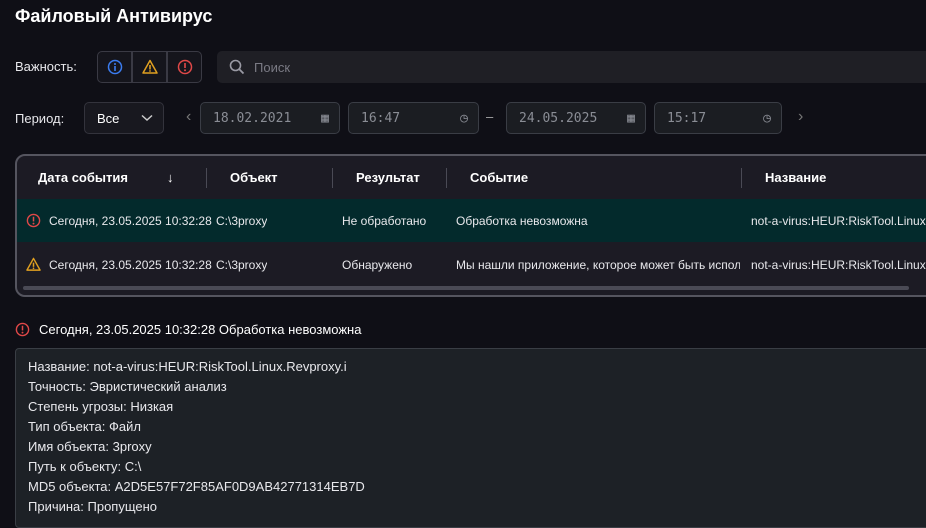 This screenshot has height=528, width=926. What do you see at coordinates (46, 66) in the screenshot?
I see `severity-label: Важность:` at bounding box center [46, 66].